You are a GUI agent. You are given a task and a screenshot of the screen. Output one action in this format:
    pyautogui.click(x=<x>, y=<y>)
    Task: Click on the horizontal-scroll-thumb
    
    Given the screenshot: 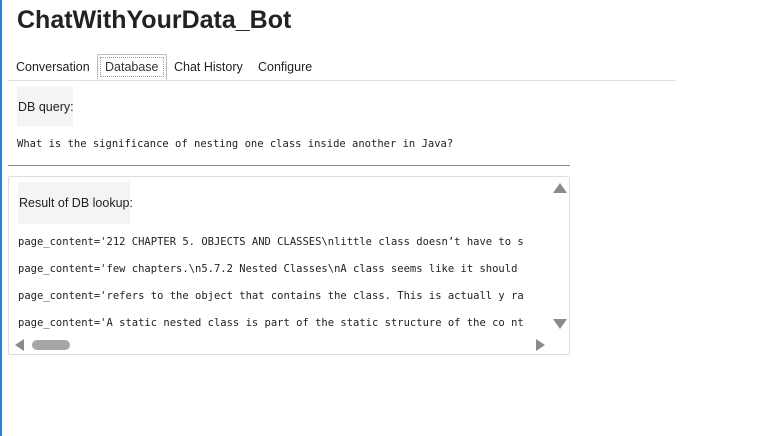 What is the action you would take?
    pyautogui.click(x=51, y=345)
    